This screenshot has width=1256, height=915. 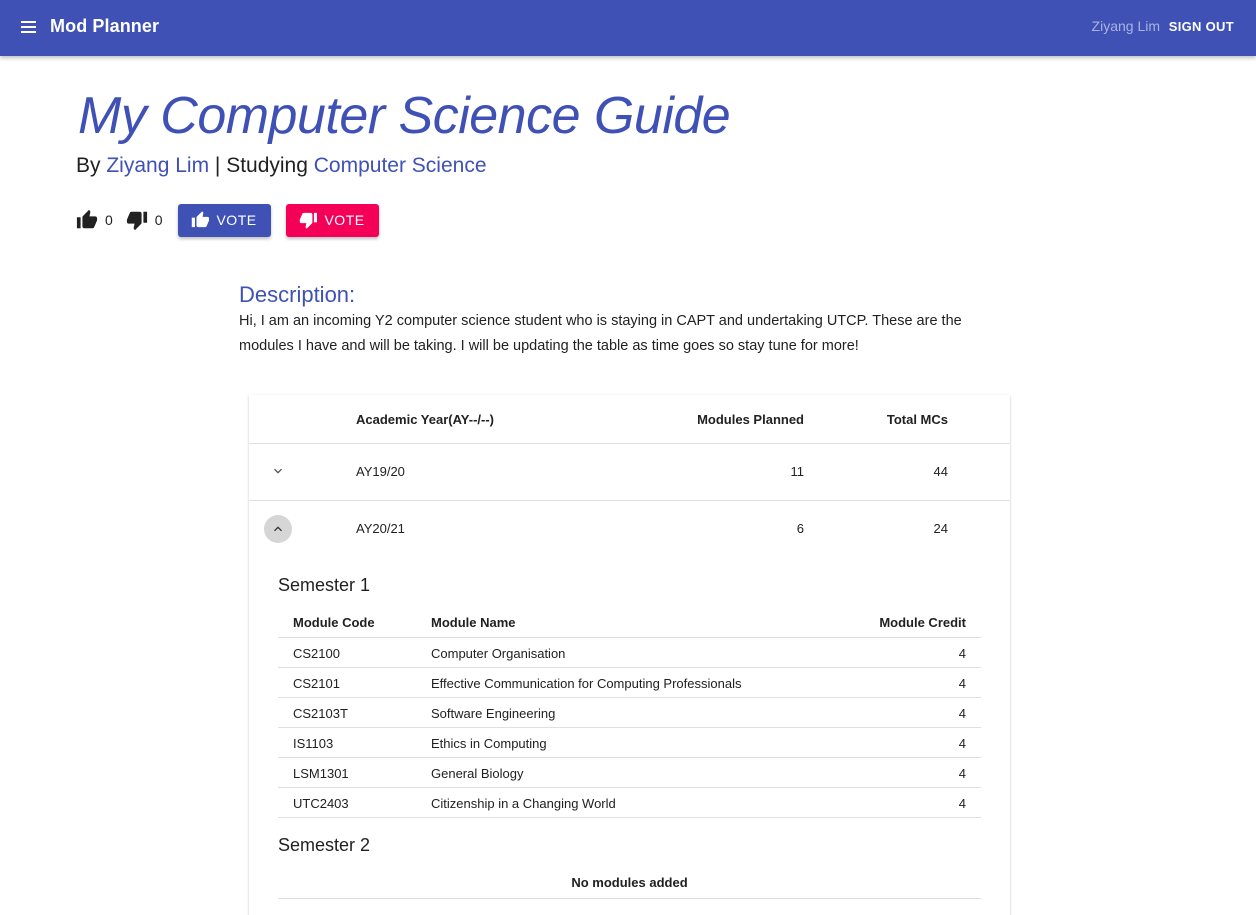 I want to click on header-year: Academic Year(AY--/--), so click(x=425, y=419).